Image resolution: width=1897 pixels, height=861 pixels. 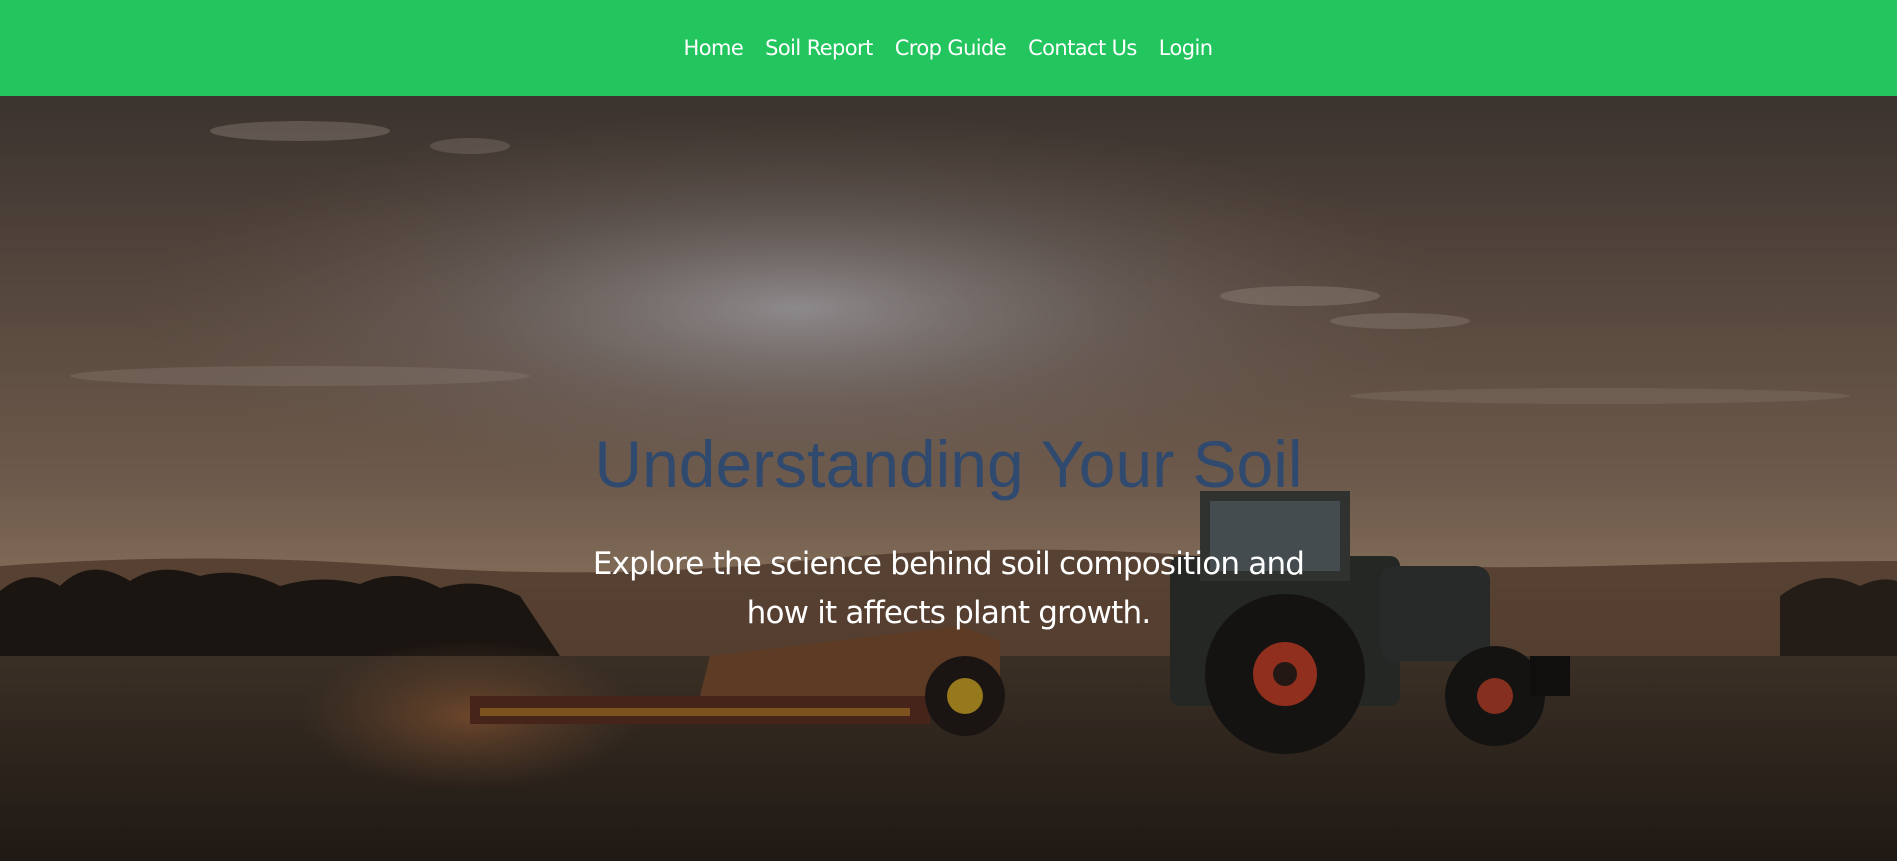 I want to click on nav-link-login: Login, so click(x=1186, y=48).